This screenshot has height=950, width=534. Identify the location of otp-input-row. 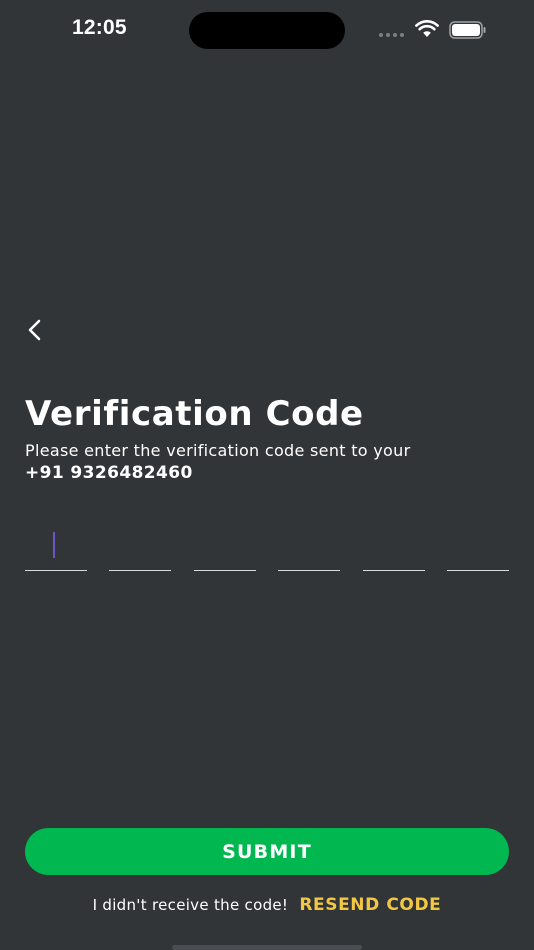
(267, 546).